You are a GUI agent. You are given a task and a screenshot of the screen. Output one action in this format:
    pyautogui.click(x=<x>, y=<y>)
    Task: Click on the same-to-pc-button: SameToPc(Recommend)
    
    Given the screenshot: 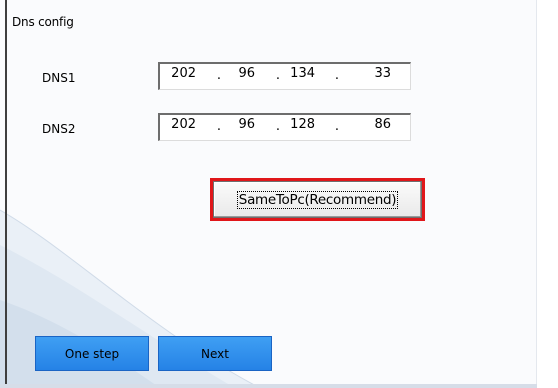 What is the action you would take?
    pyautogui.click(x=317, y=199)
    